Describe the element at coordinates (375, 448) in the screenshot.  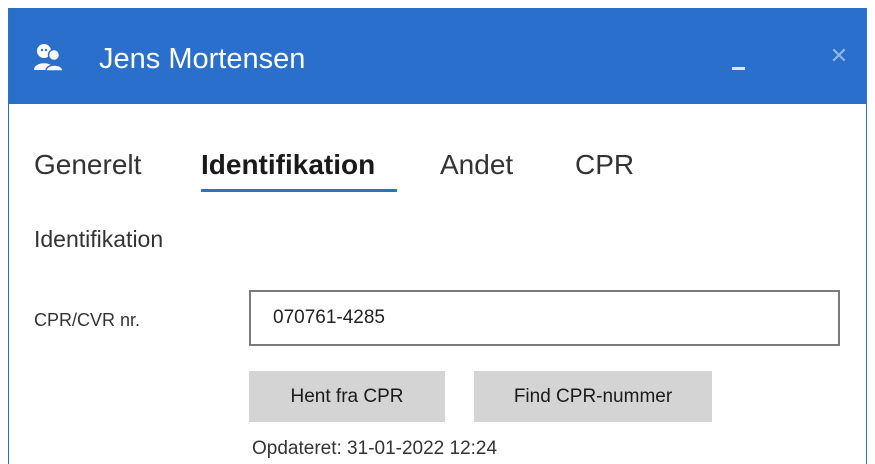
I see `updated-timestamp: Opdateret: 31-01-2022 12:24` at that location.